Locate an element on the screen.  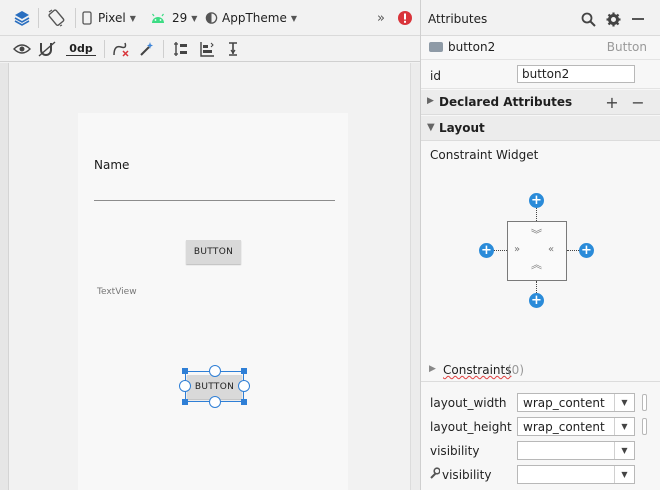
constraint-anchor-left is located at coordinates (185, 386).